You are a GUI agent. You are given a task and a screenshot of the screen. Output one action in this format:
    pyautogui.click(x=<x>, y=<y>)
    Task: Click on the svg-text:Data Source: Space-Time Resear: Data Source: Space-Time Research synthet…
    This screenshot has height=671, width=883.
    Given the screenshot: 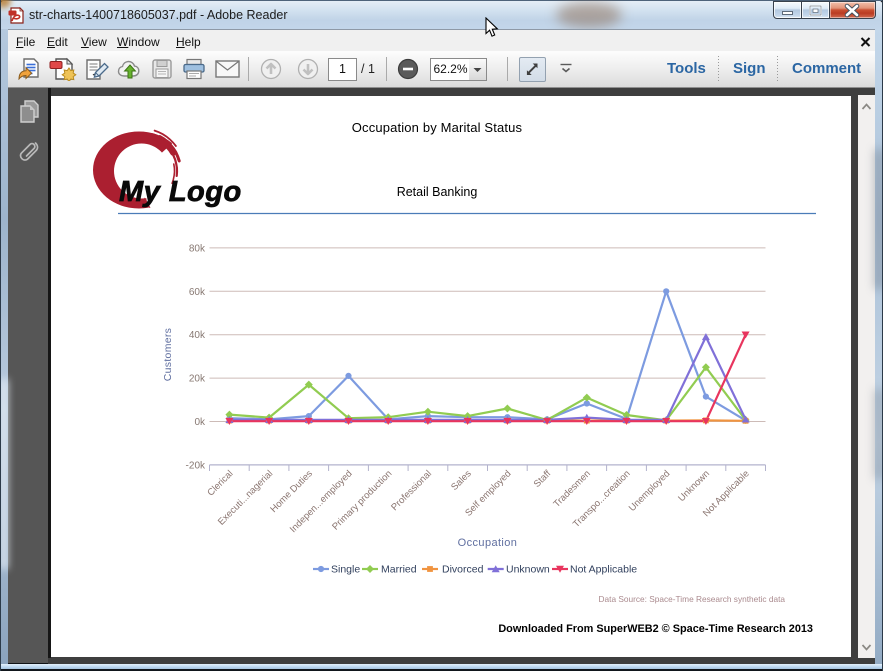 What is the action you would take?
    pyautogui.click(x=692, y=599)
    